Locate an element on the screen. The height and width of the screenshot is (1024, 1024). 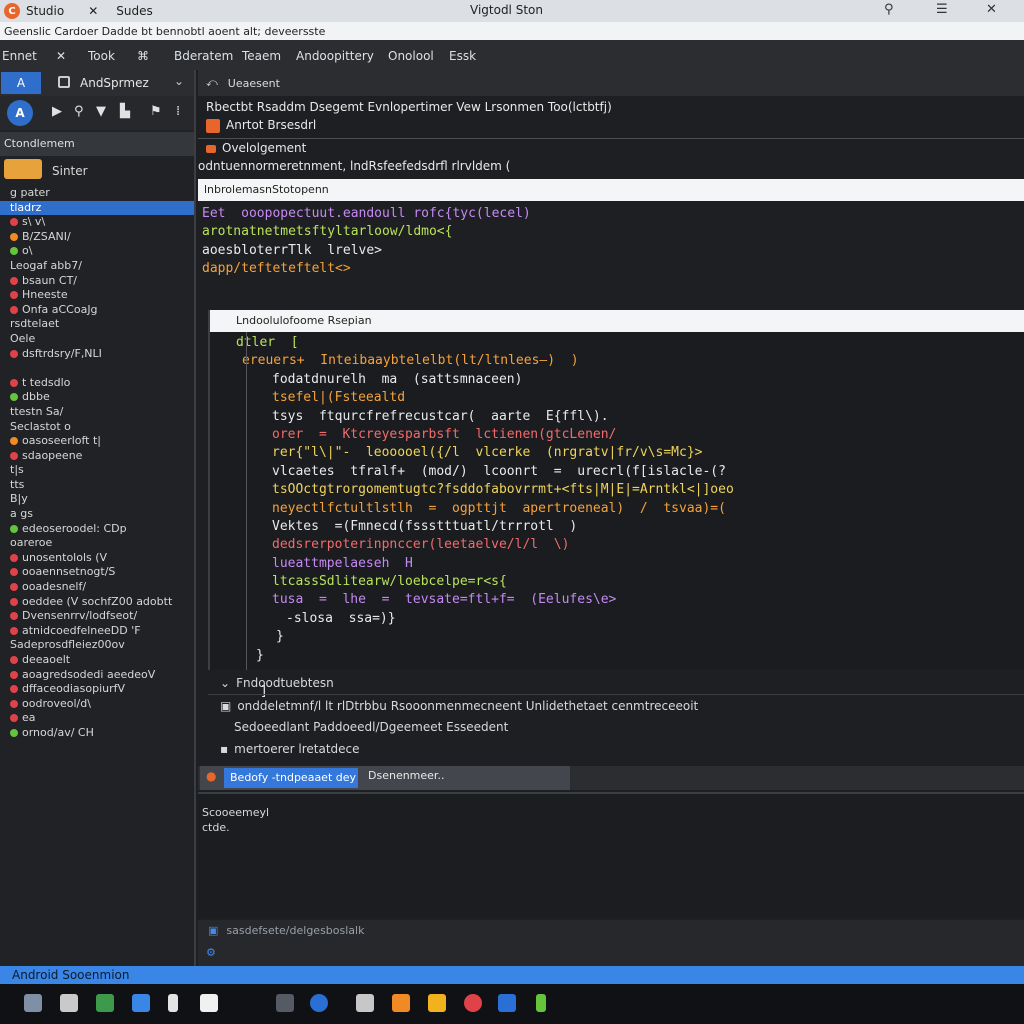
taskbar-explorer-icon is located at coordinates (33, 1003).